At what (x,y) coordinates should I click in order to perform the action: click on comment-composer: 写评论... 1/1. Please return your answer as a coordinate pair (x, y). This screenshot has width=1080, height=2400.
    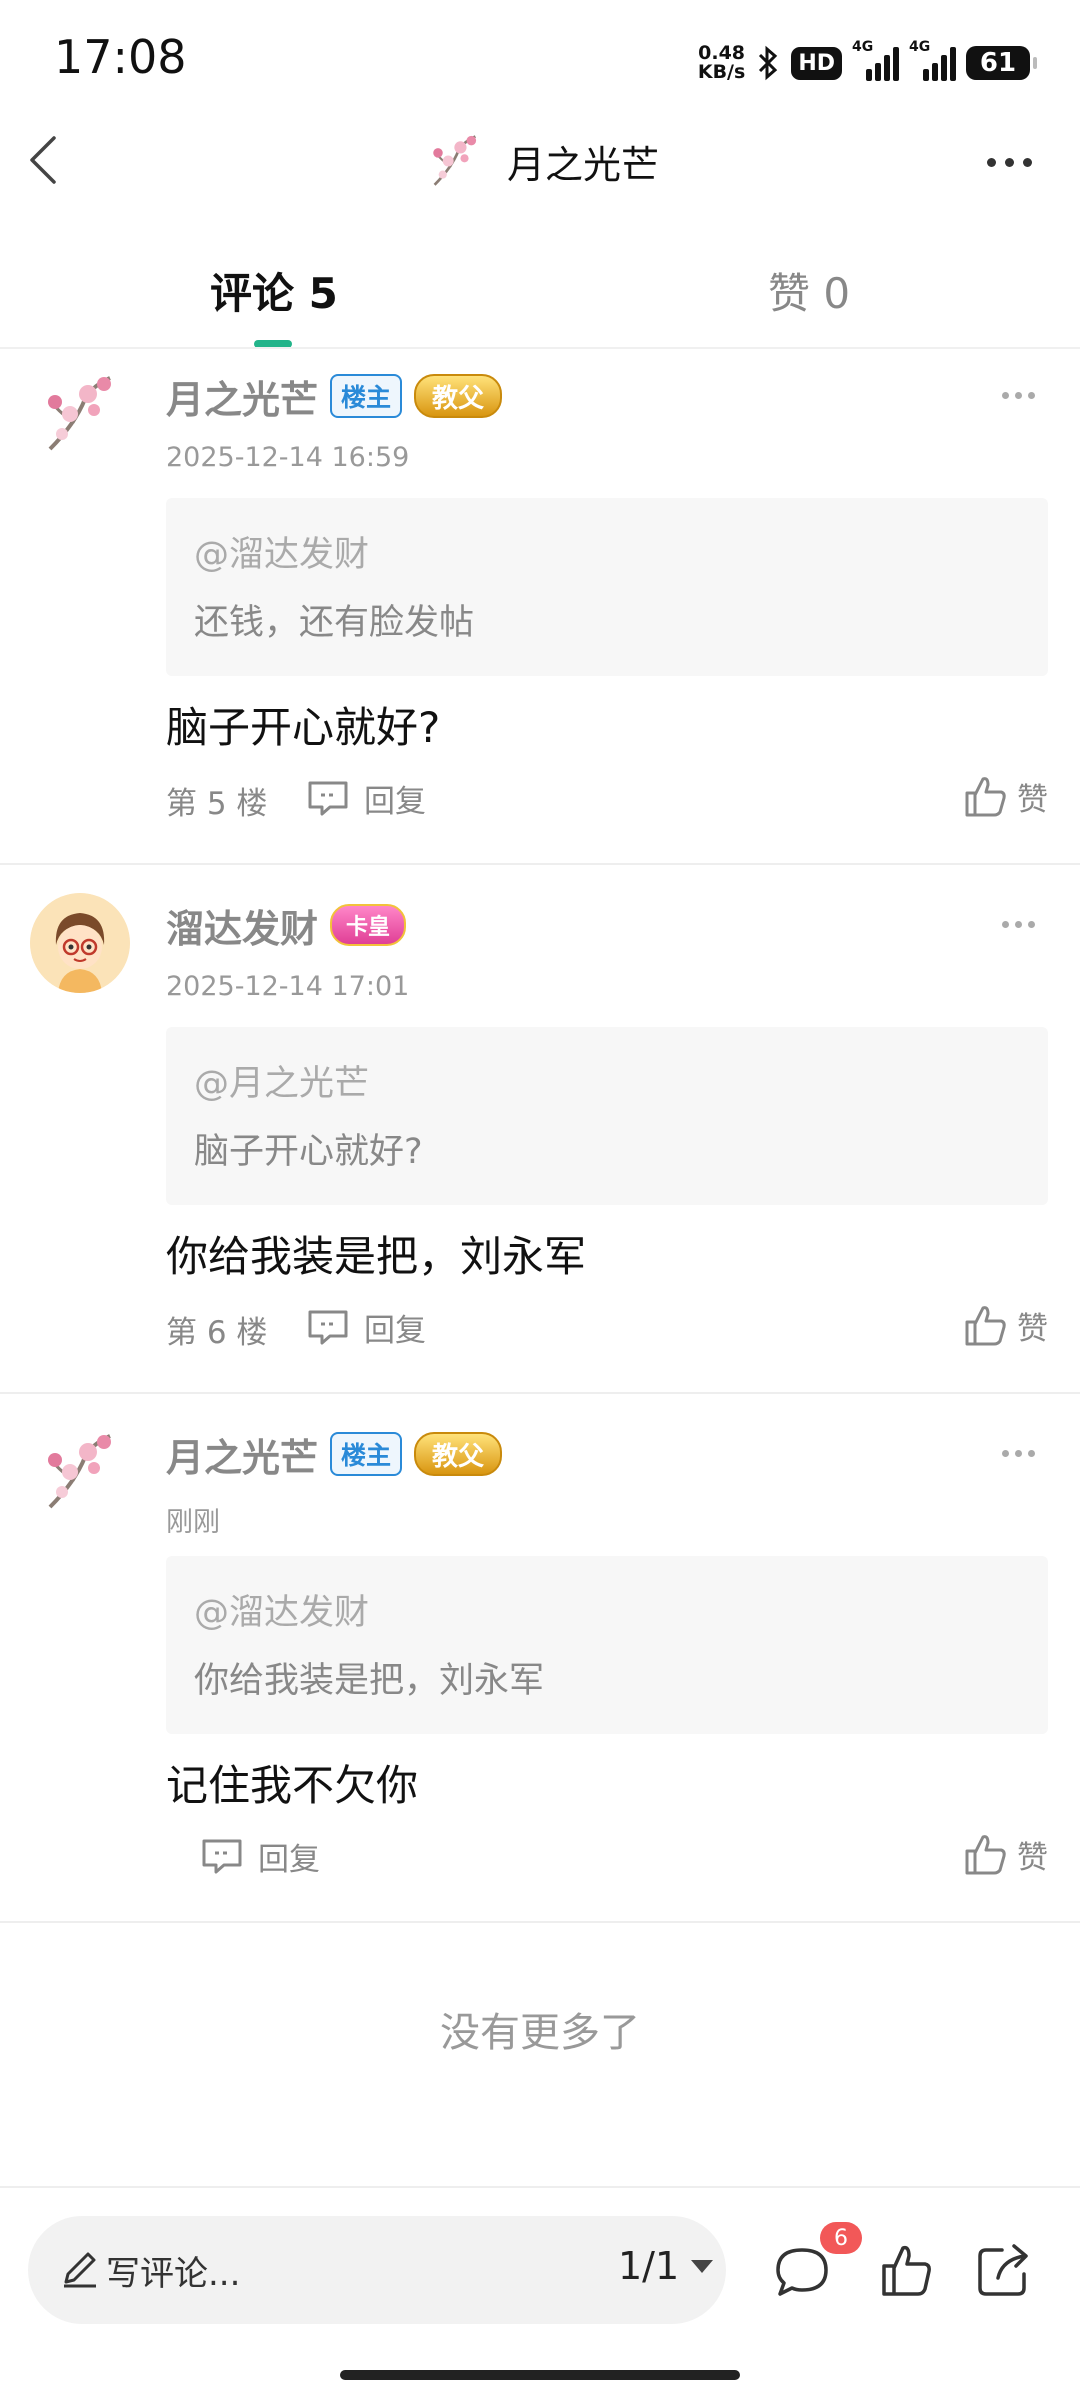
    Looking at the image, I should click on (377, 2270).